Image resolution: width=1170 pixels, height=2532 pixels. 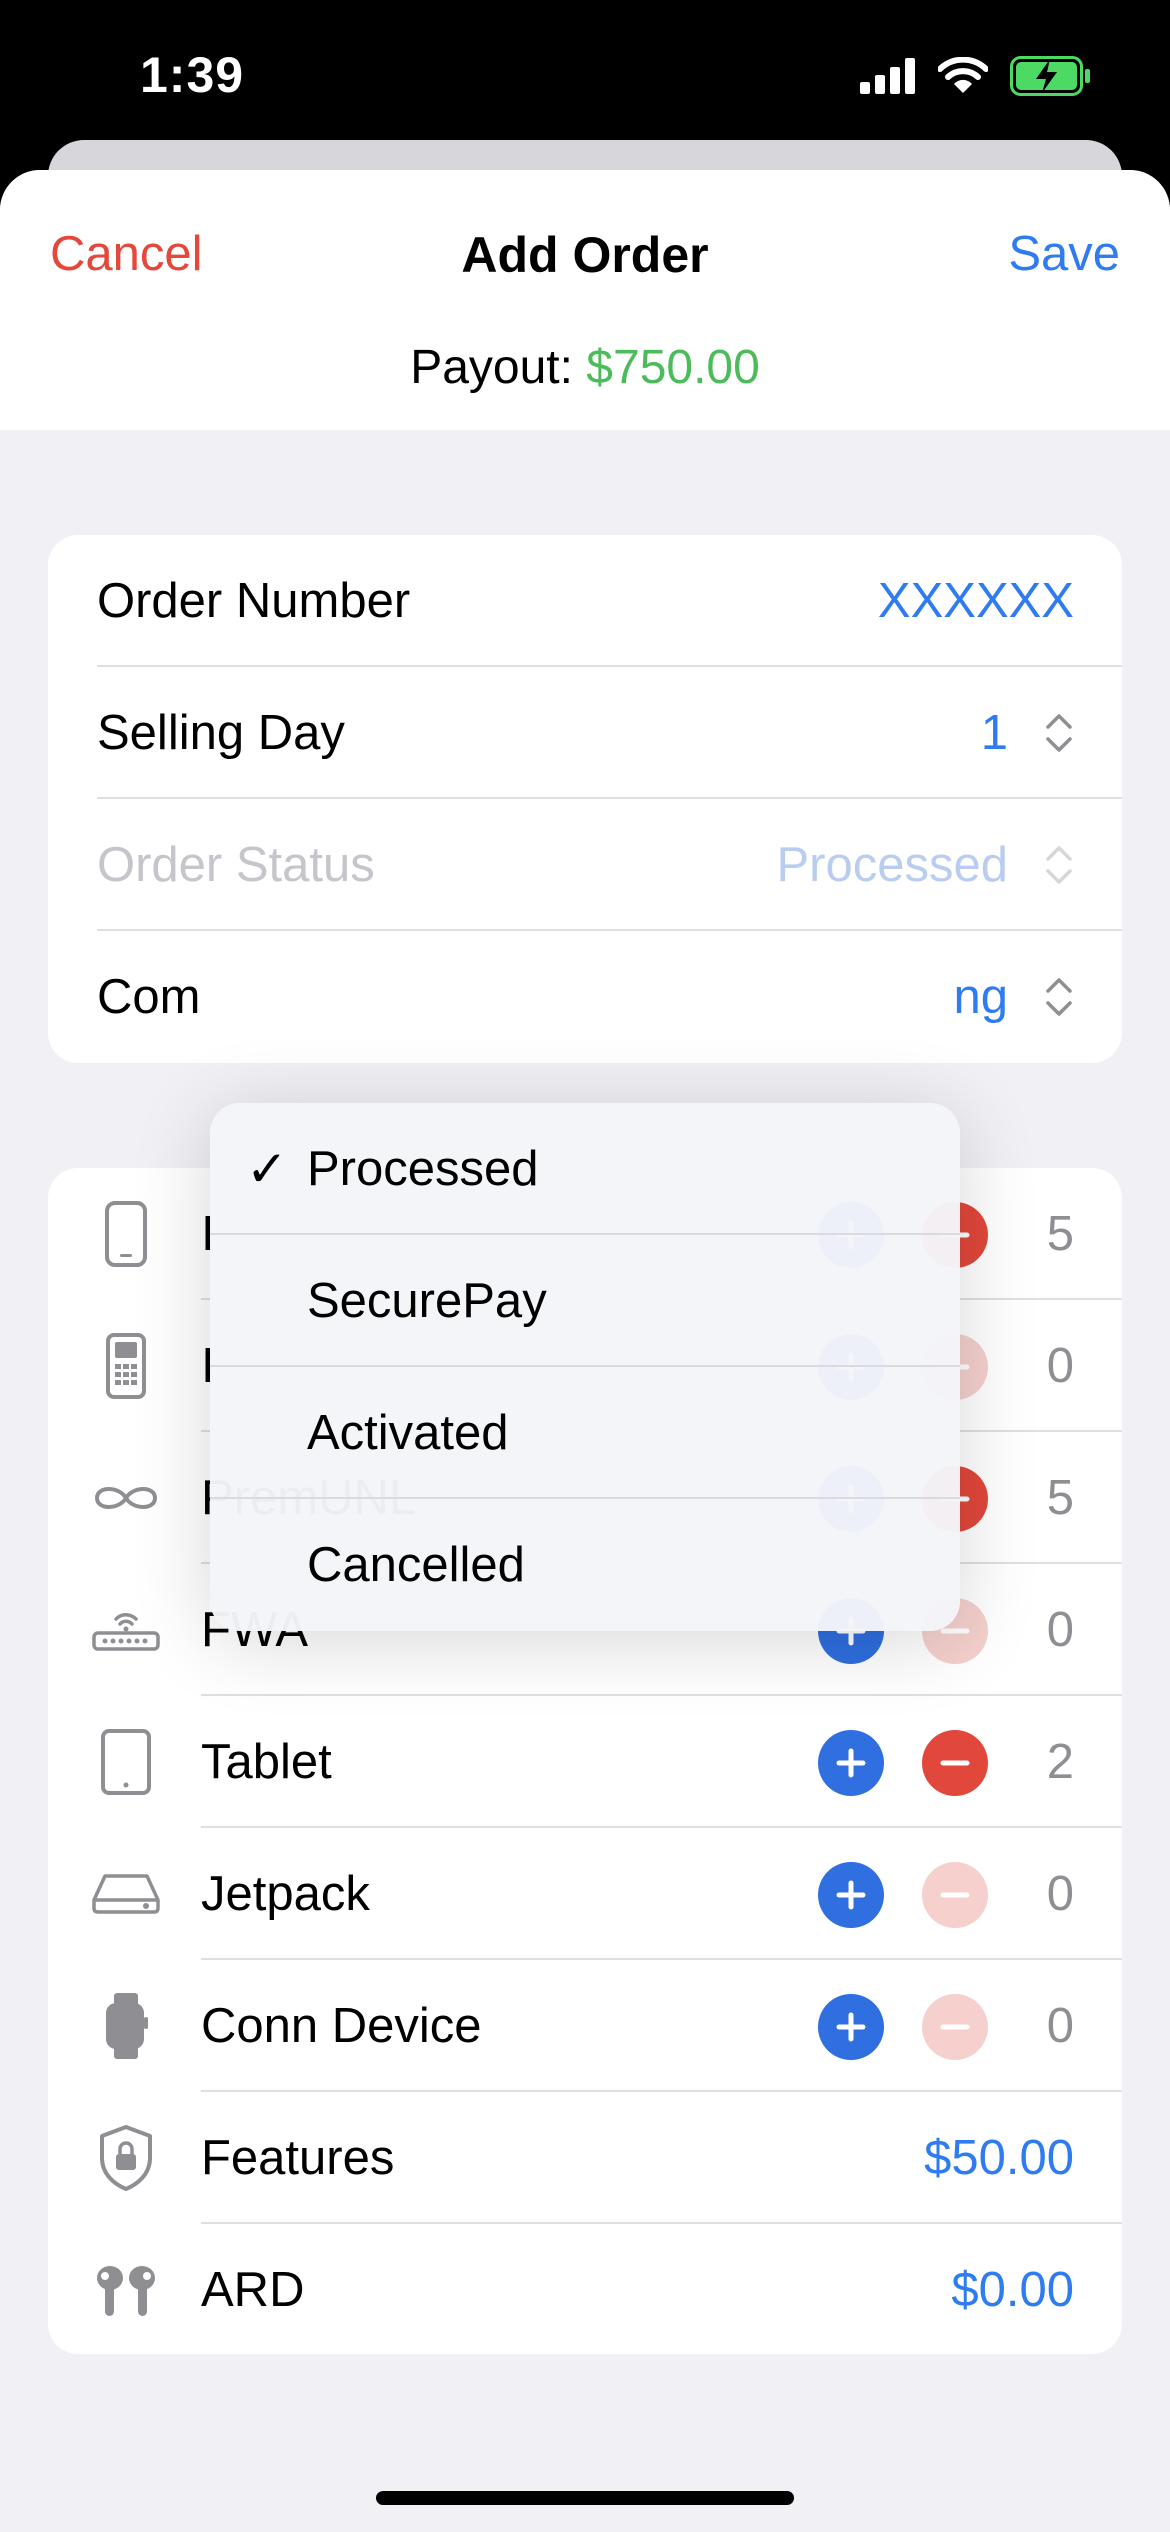 What do you see at coordinates (887, 76) in the screenshot?
I see `cellular-signal-icon` at bounding box center [887, 76].